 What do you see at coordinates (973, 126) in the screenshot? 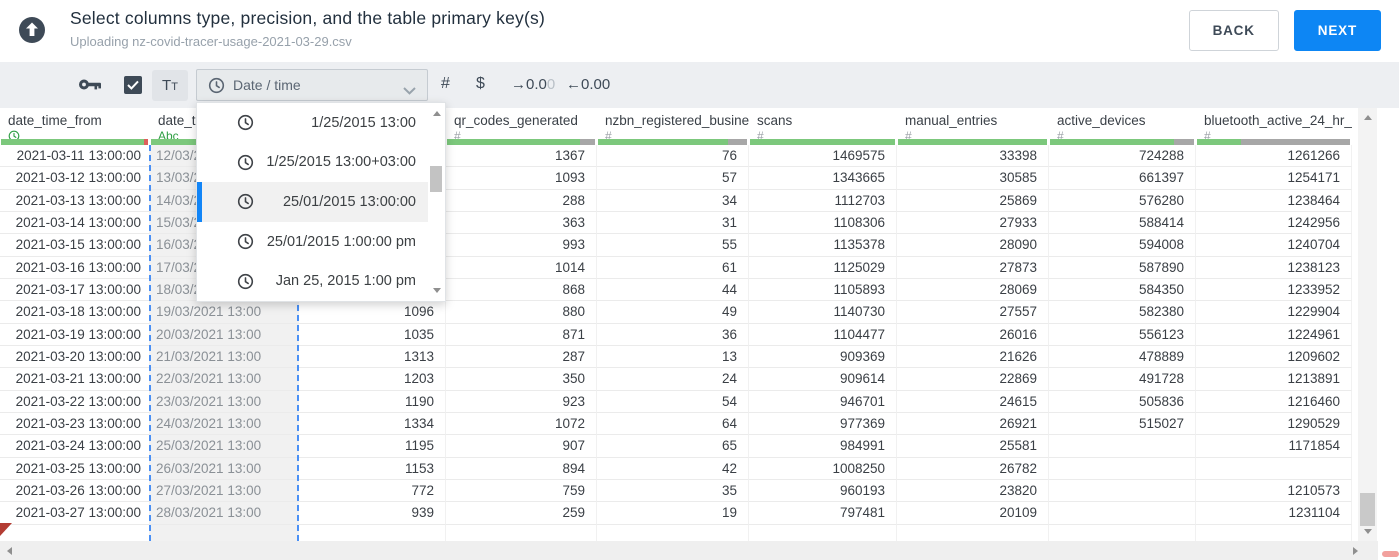
I see `column-header-manual_entries: manual_entries #` at bounding box center [973, 126].